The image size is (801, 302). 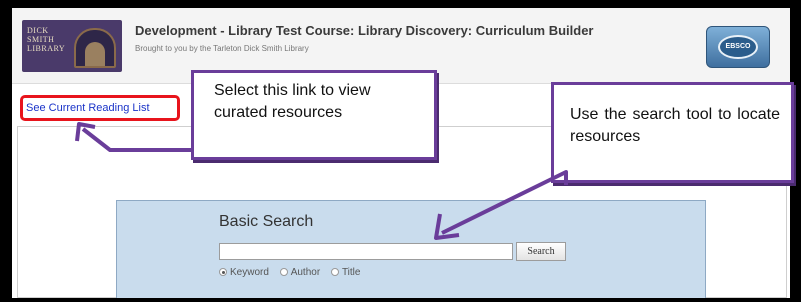 What do you see at coordinates (351, 272) in the screenshot?
I see `title-label: Title` at bounding box center [351, 272].